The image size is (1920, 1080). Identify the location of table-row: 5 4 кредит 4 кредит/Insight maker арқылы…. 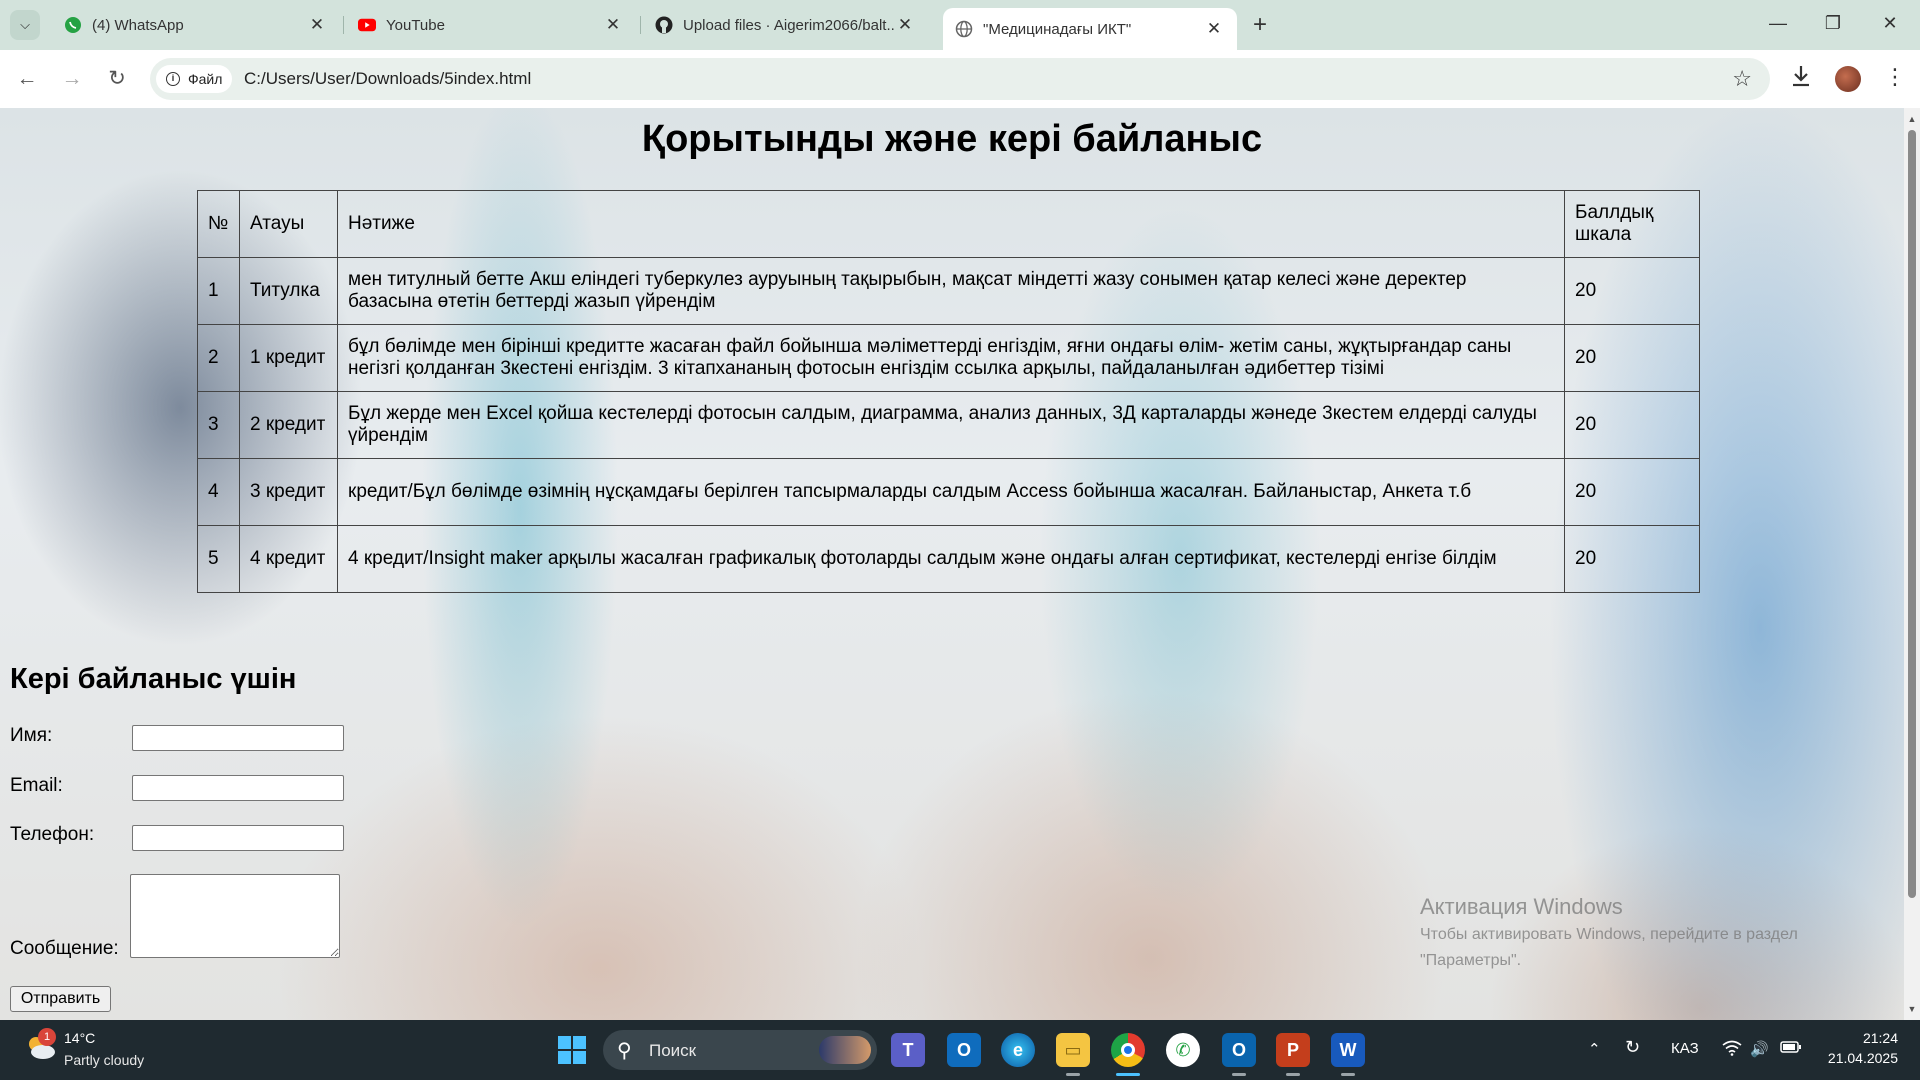
(948, 559).